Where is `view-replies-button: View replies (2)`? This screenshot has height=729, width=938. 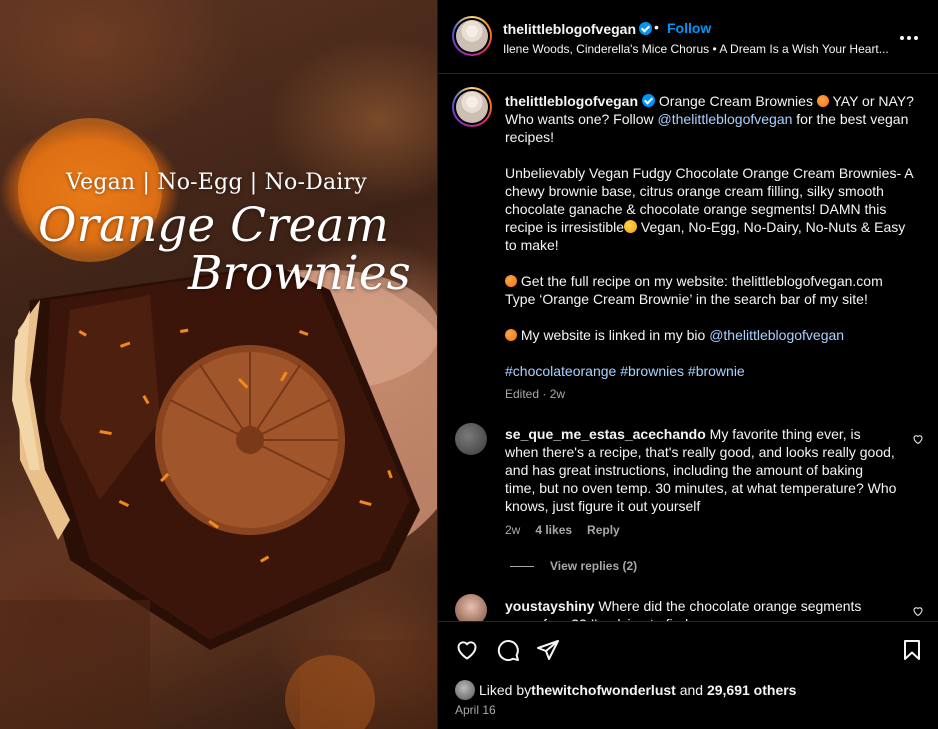
view-replies-button: View replies (2) is located at coordinates (573, 566).